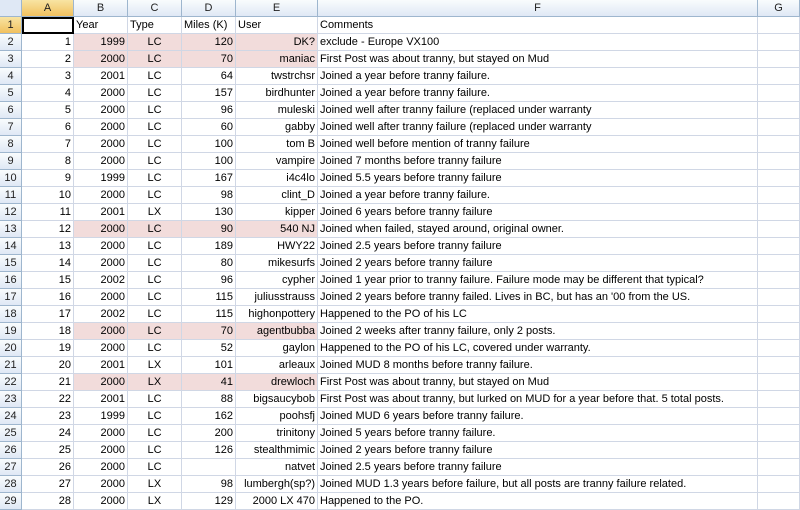 This screenshot has width=800, height=510. What do you see at coordinates (209, 382) in the screenshot?
I see `cell-miles: 41` at bounding box center [209, 382].